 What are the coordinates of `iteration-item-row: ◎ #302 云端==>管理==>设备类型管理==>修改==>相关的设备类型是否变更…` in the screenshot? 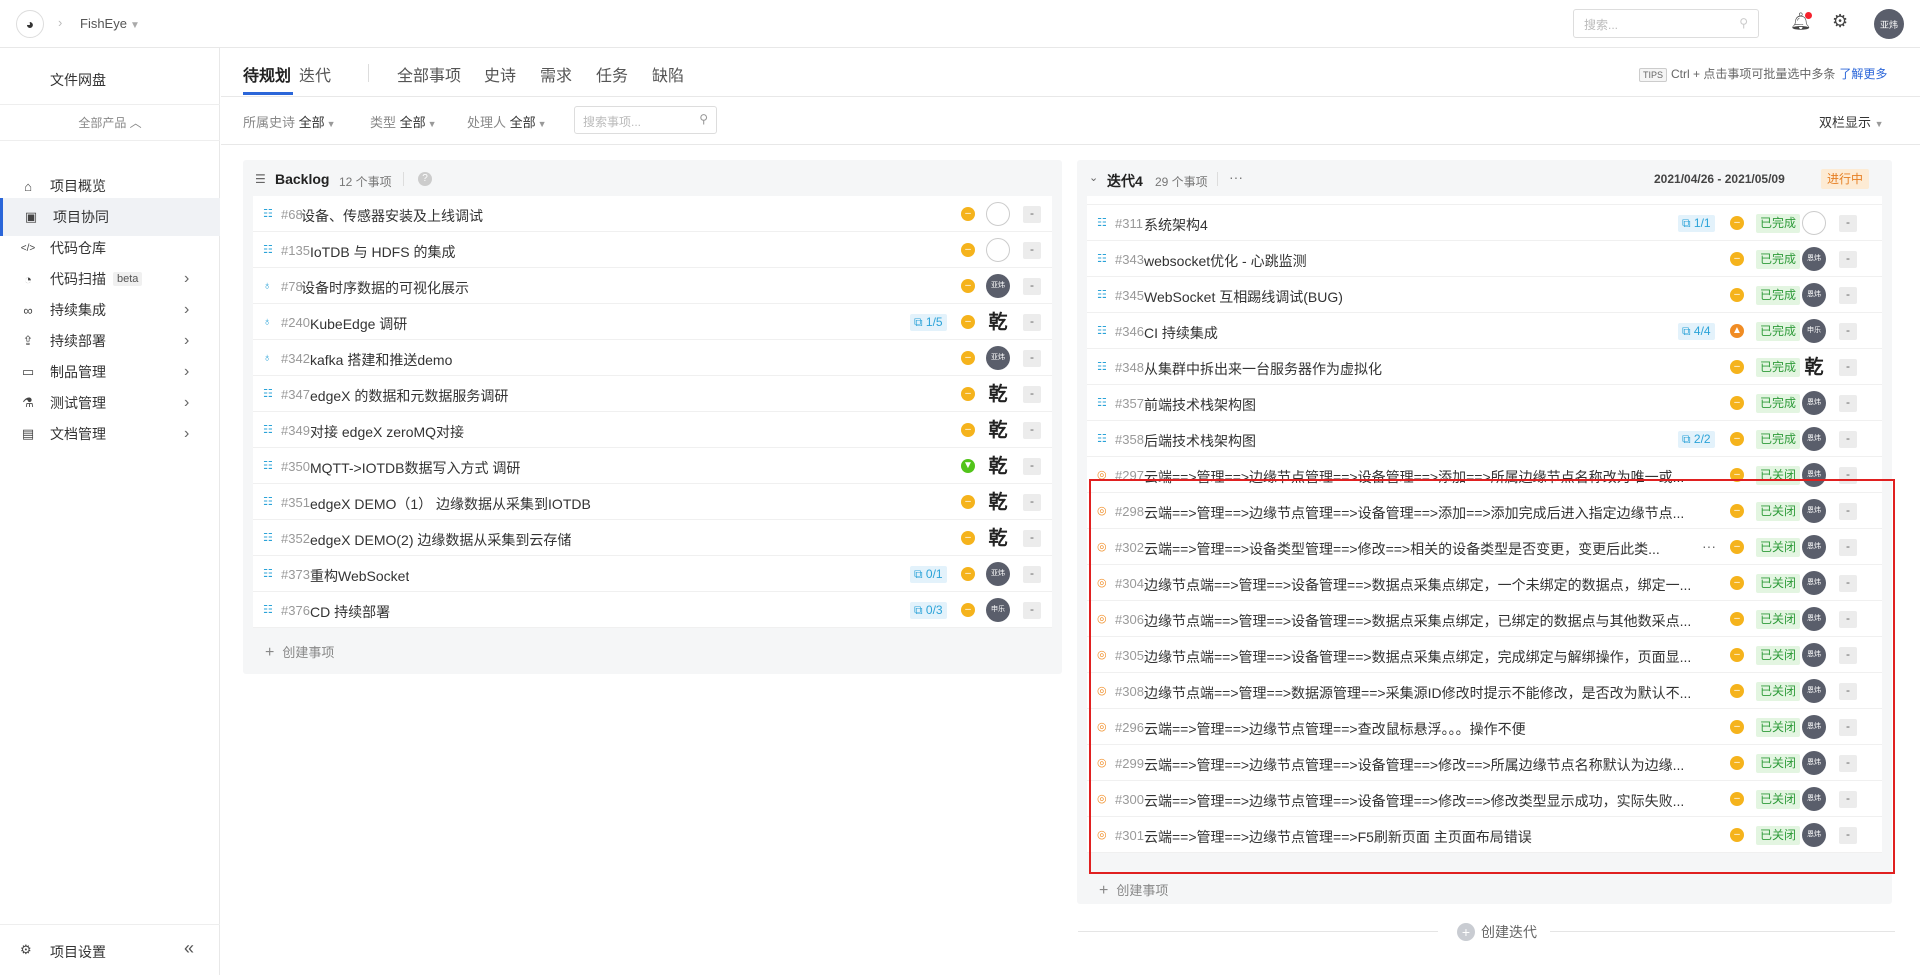 It's located at (1484, 547).